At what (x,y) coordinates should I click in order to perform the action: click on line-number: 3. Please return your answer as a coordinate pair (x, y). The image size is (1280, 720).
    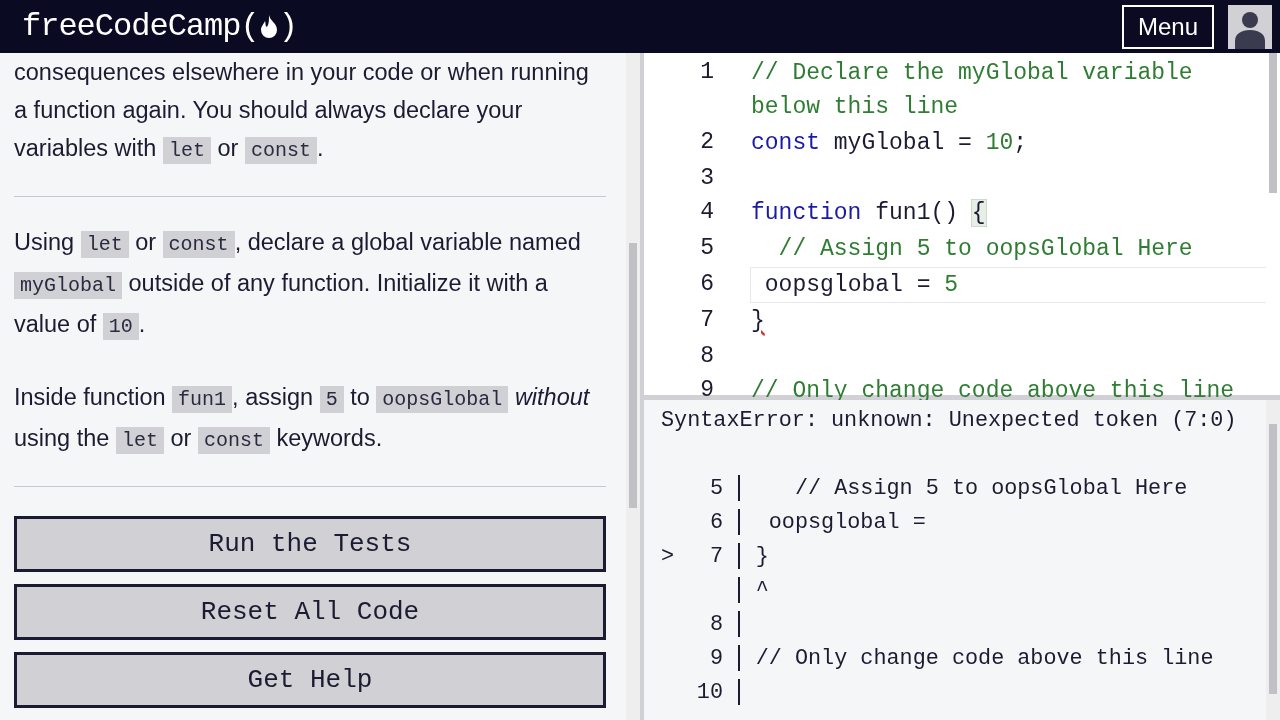
    Looking at the image, I should click on (707, 178).